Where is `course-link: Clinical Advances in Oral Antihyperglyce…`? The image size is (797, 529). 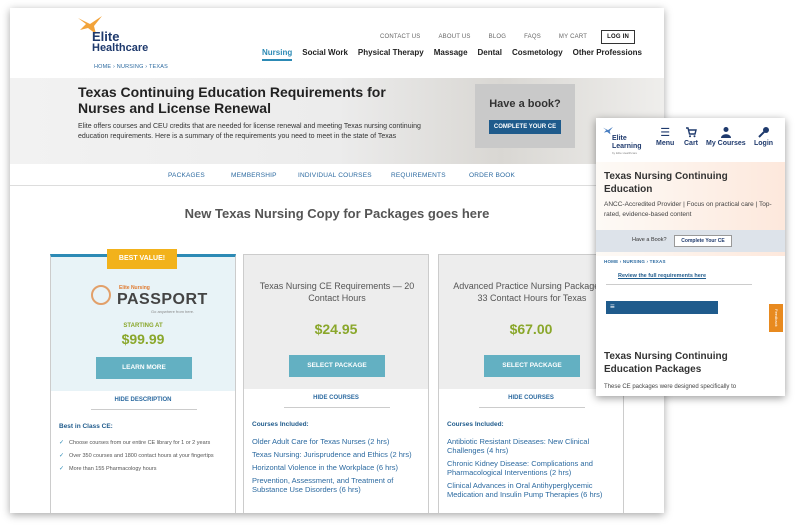 course-link: Clinical Advances in Oral Antihyperglyce… is located at coordinates (533, 490).